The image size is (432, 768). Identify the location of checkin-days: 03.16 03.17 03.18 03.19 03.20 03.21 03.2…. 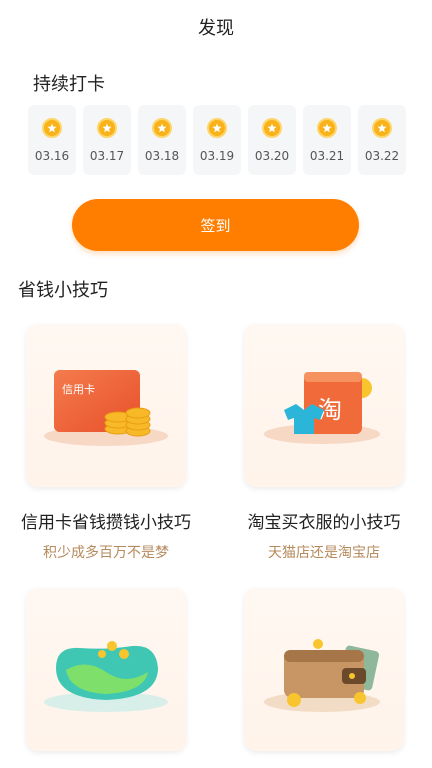
(217, 140).